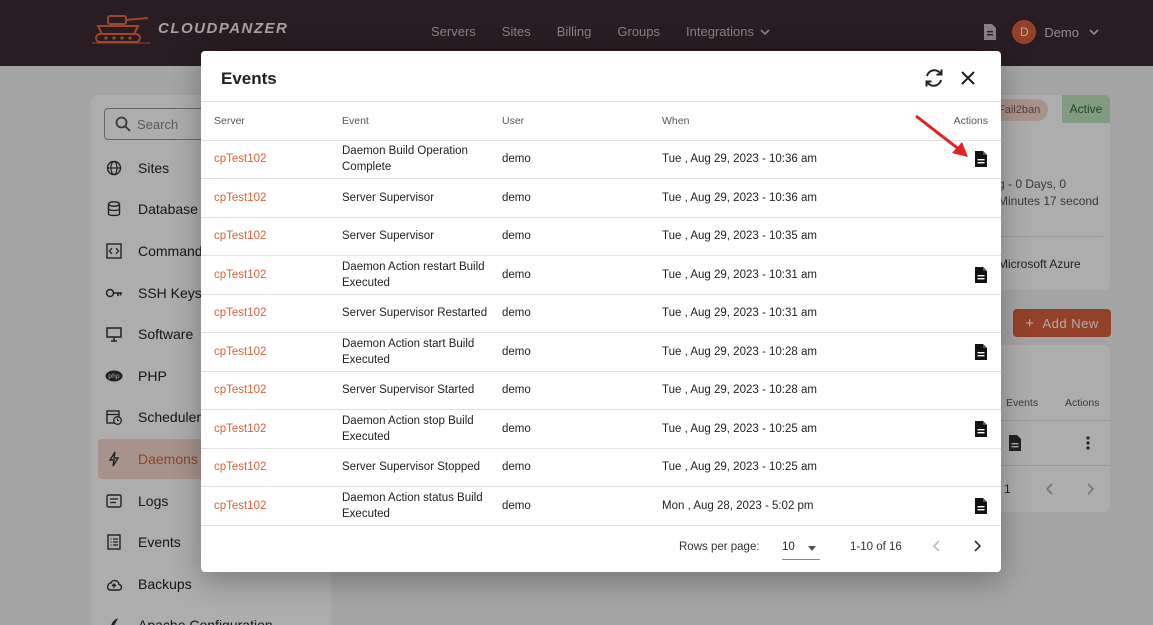 The image size is (1153, 625). What do you see at coordinates (601, 547) in the screenshot?
I see `table-pagination: Rows per page: 10 1-10 of 16` at bounding box center [601, 547].